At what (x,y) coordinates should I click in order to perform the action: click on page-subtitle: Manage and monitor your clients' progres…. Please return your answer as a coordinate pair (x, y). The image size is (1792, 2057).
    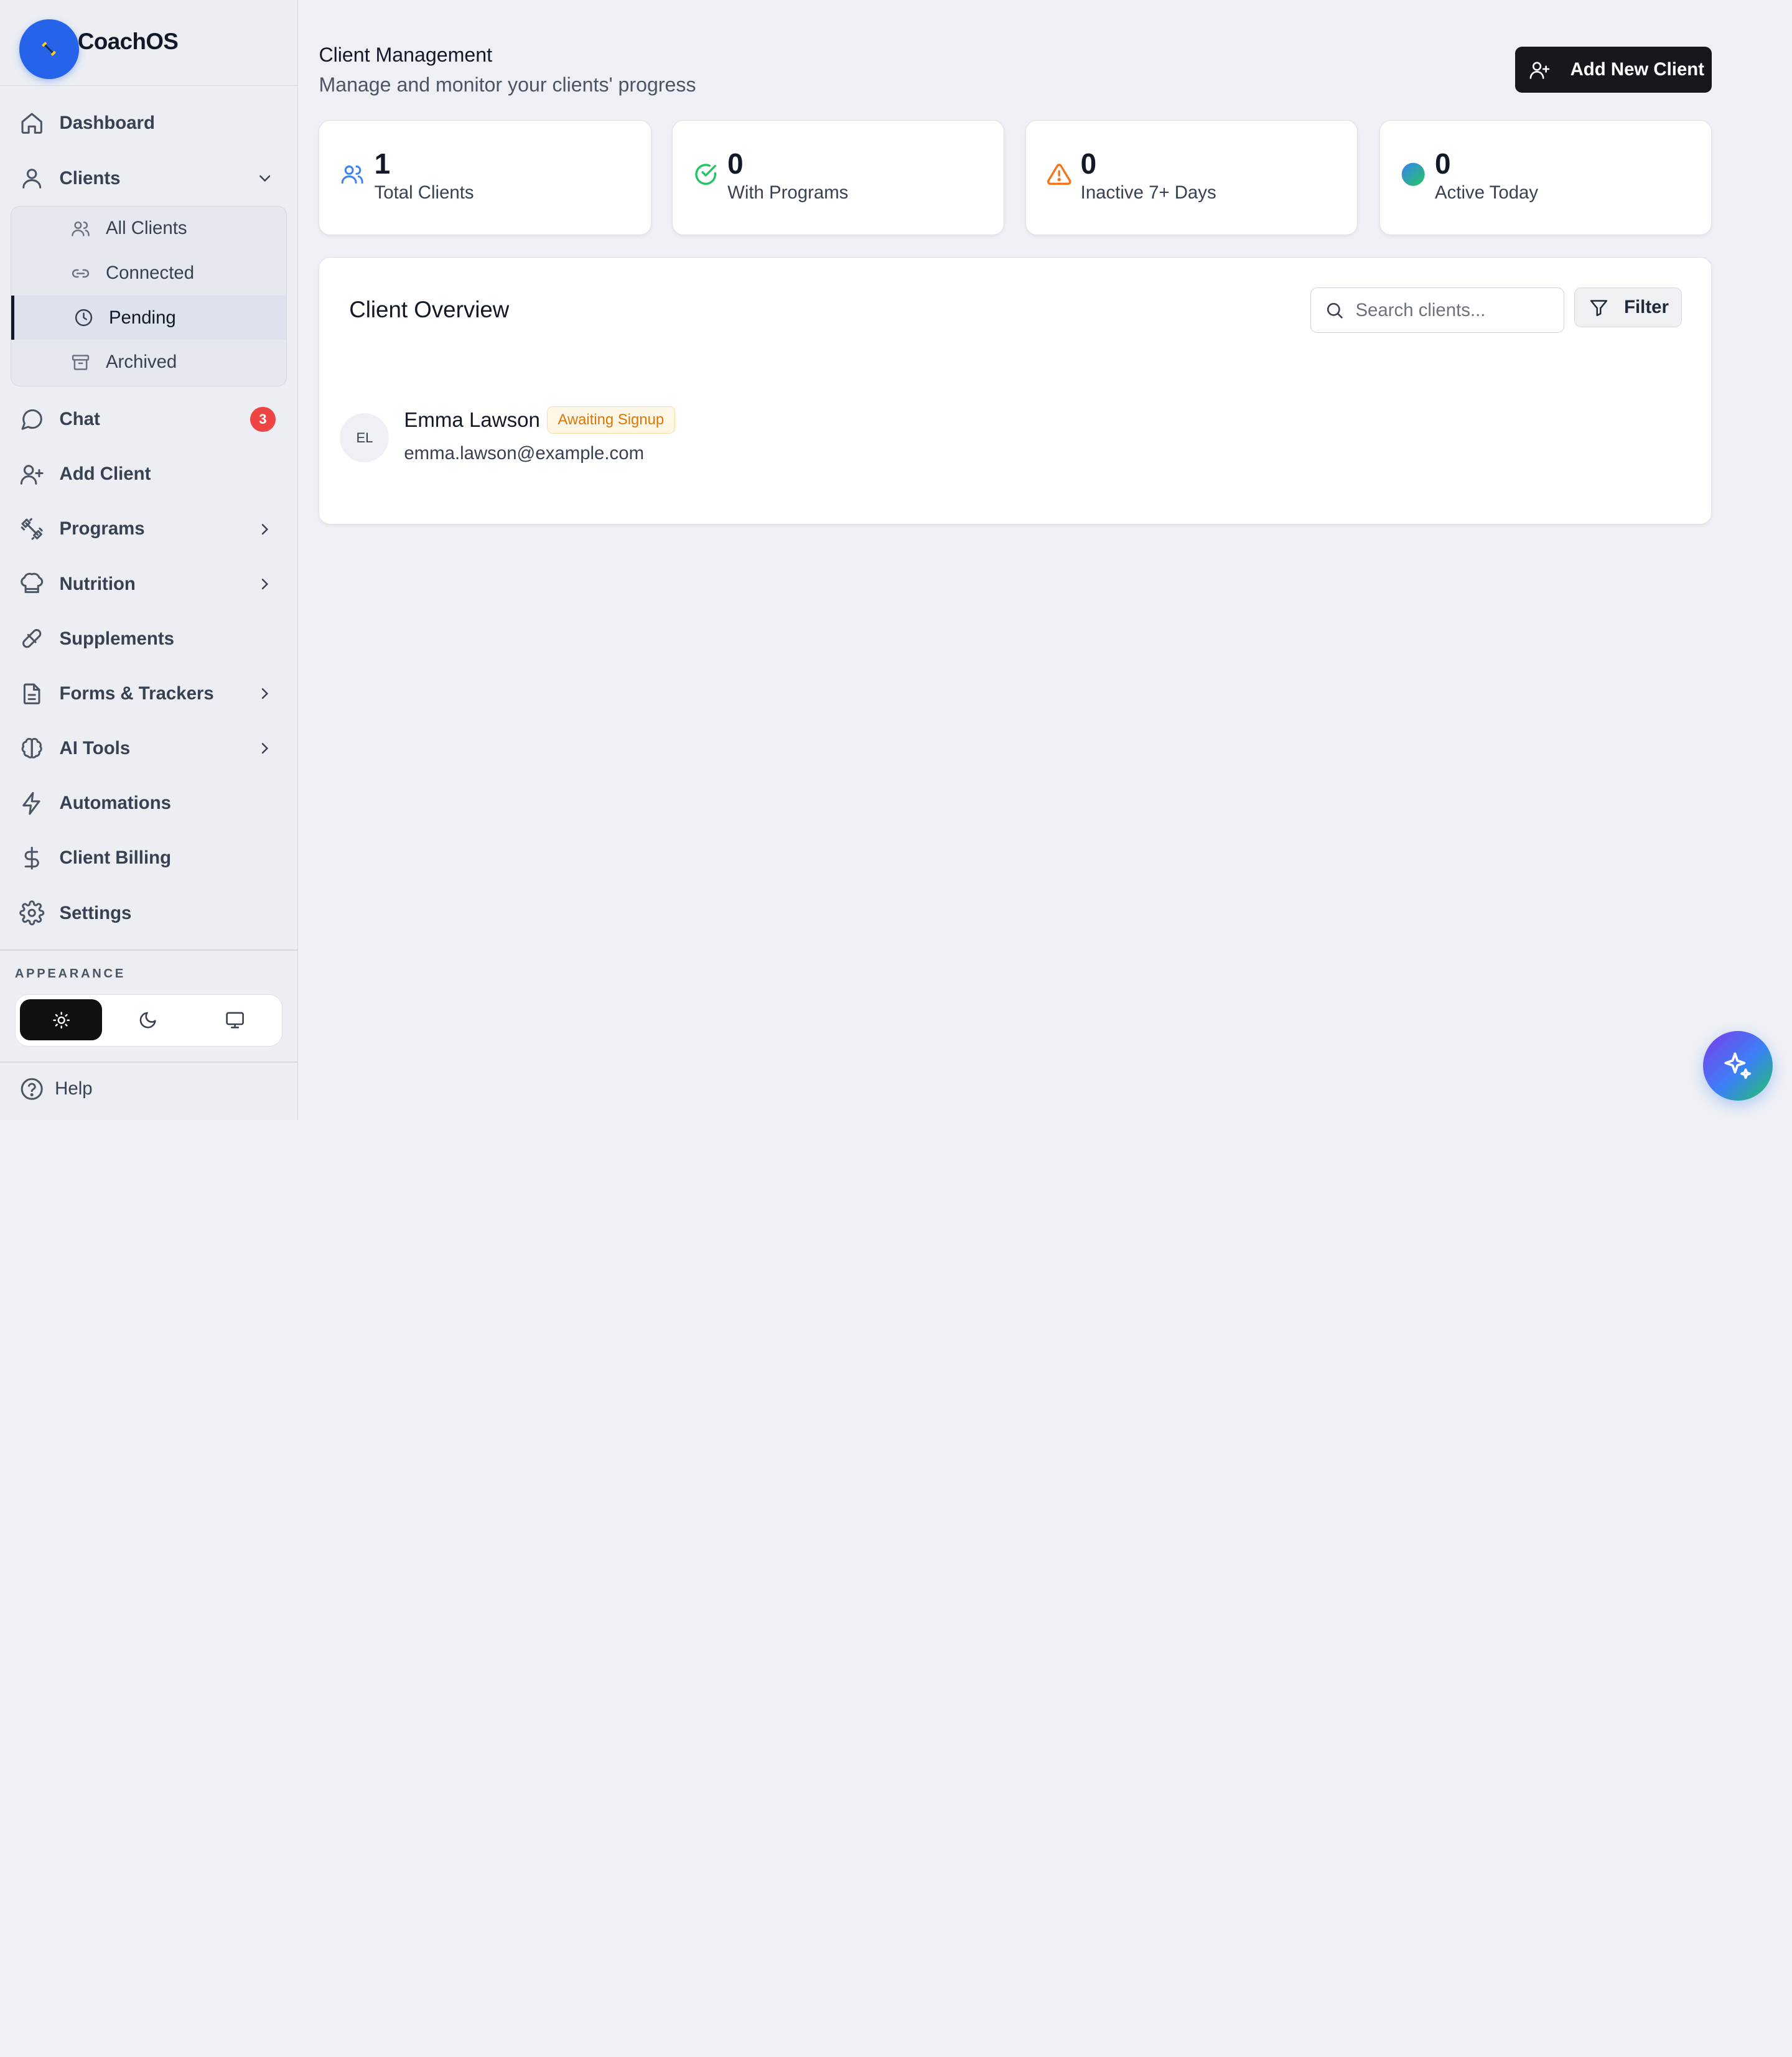
    Looking at the image, I should click on (507, 84).